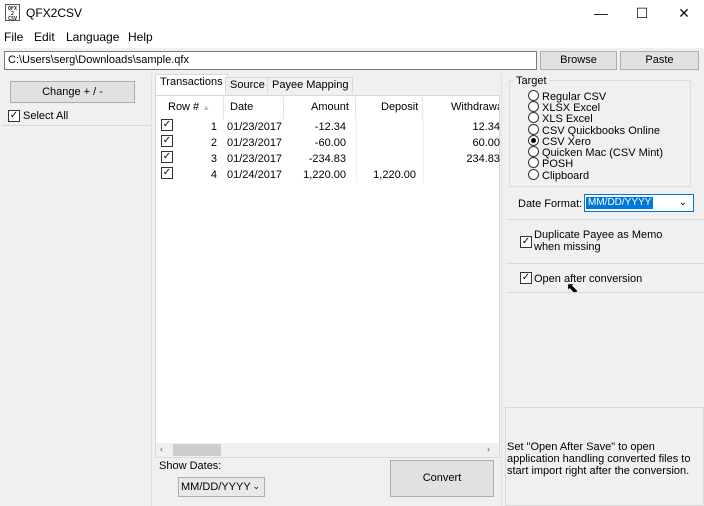  What do you see at coordinates (216, 487) in the screenshot?
I see `show-dates-value: MM/DD/YYYY` at bounding box center [216, 487].